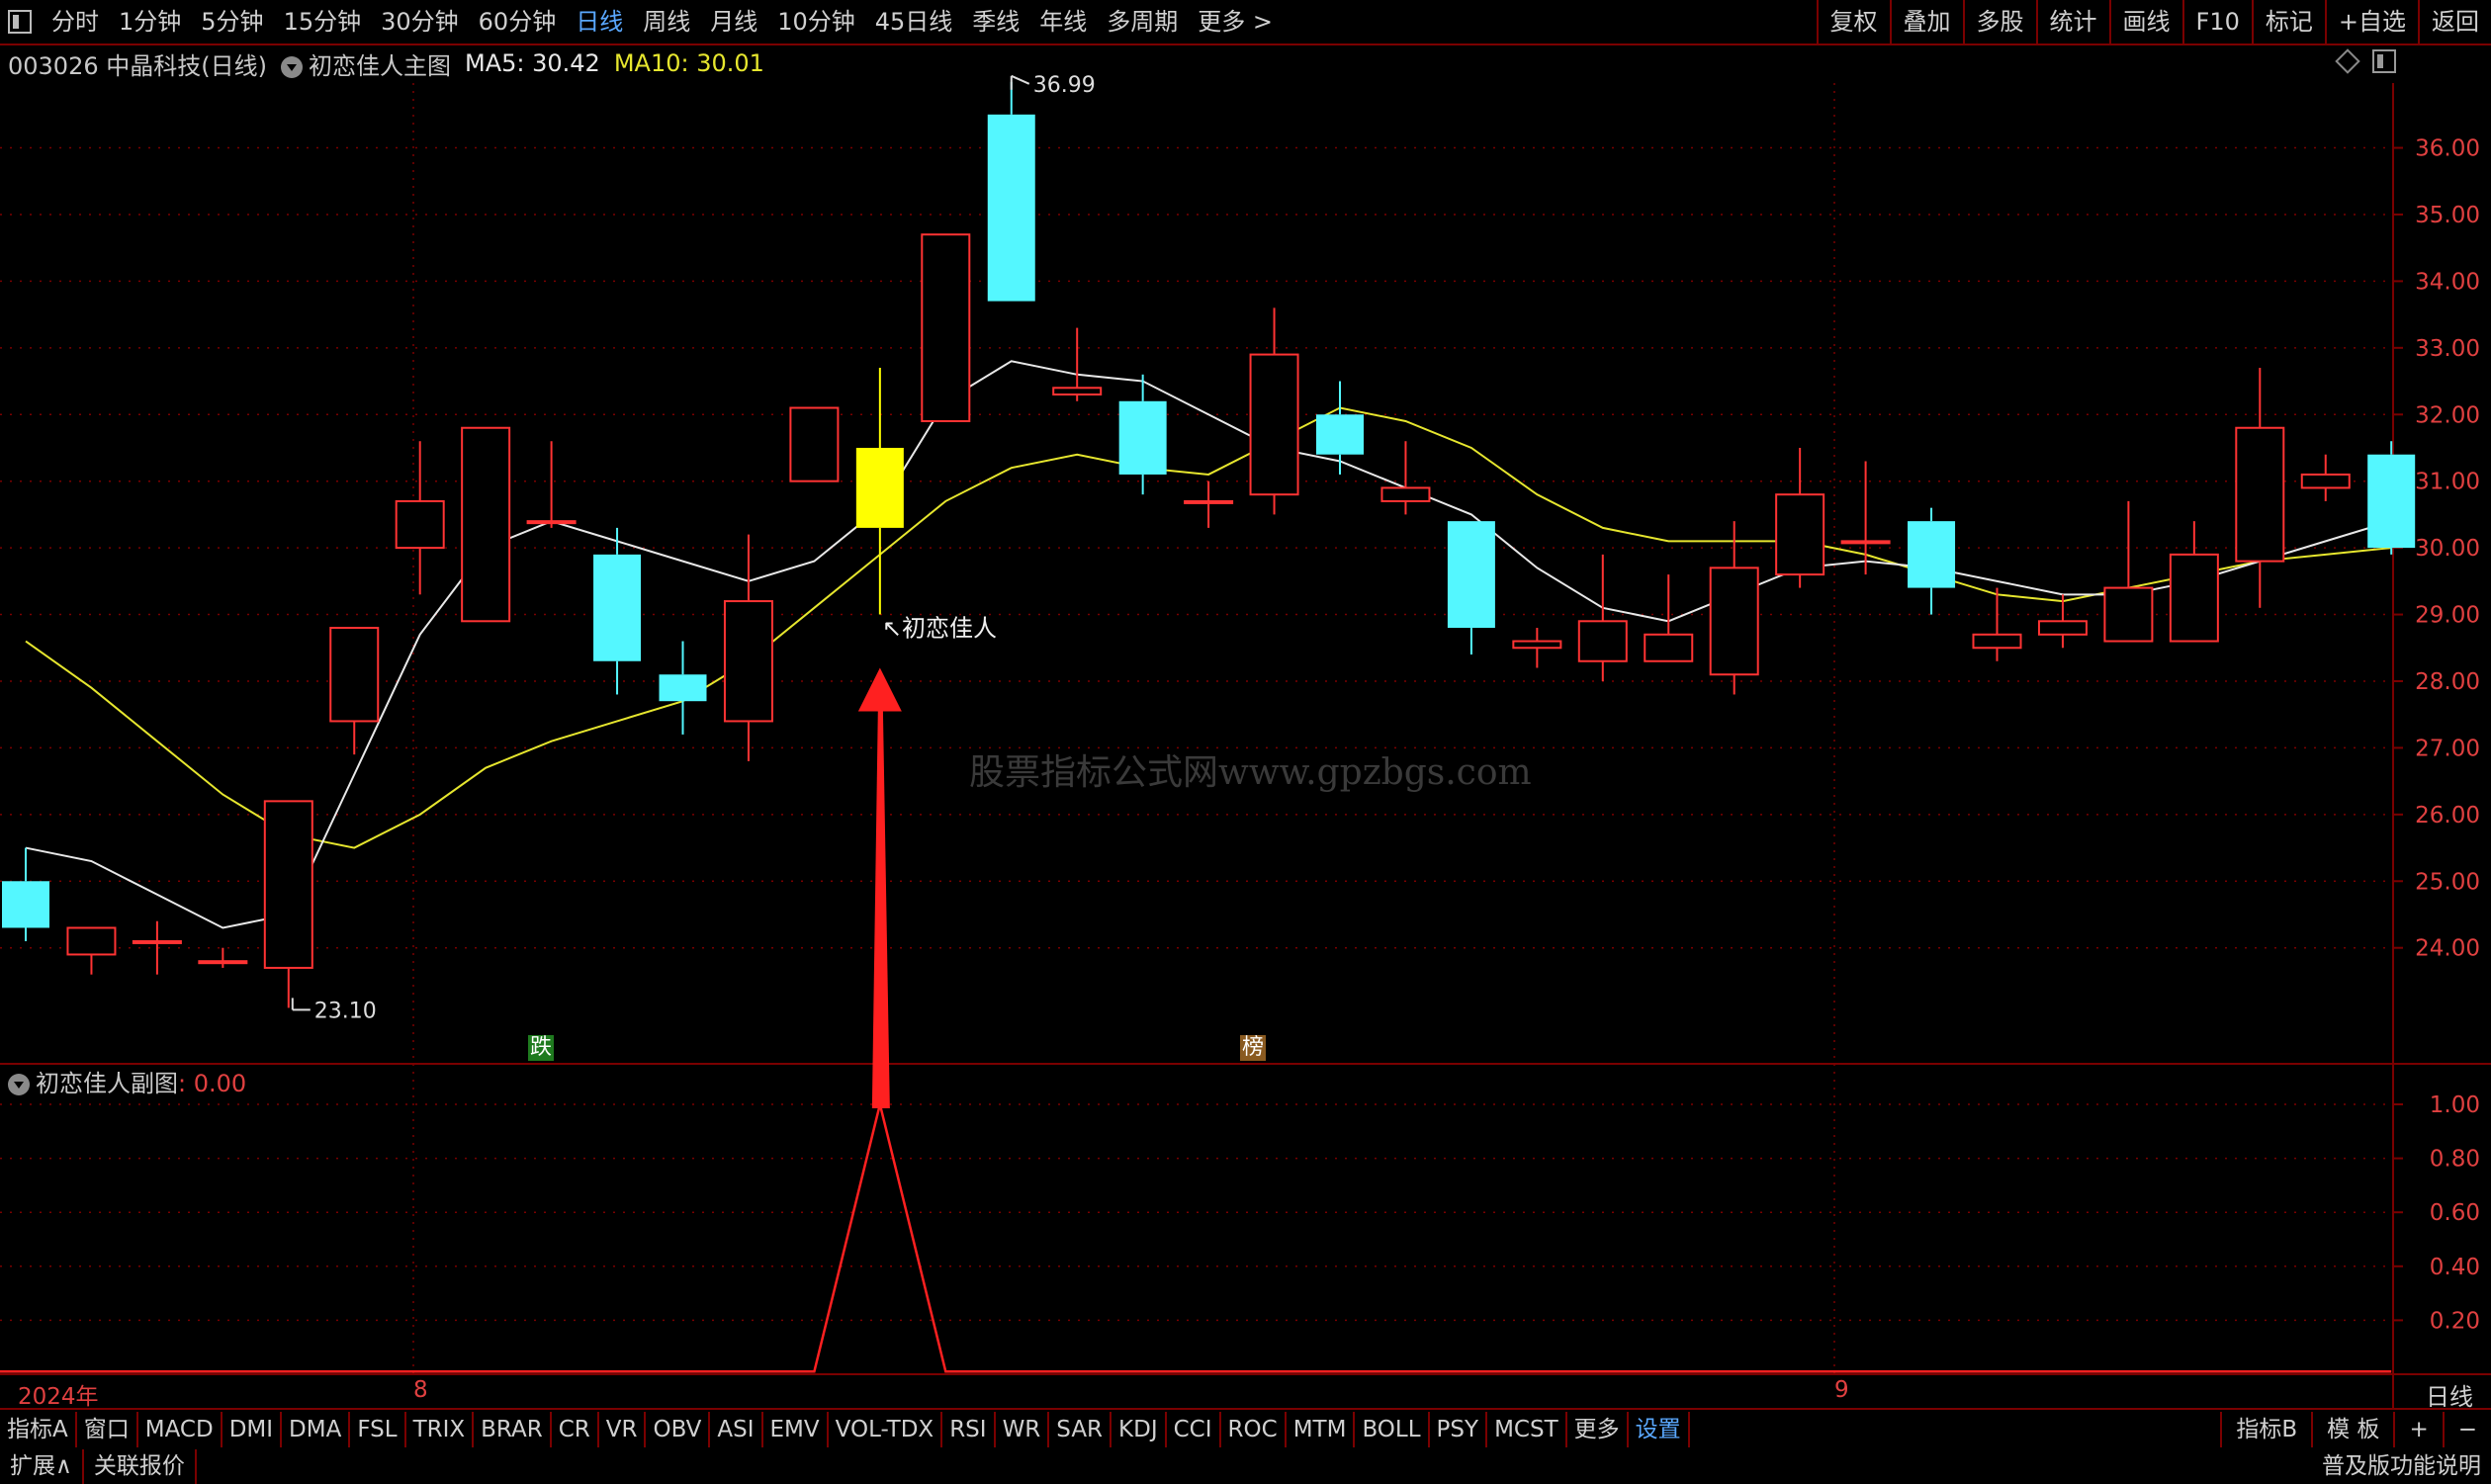 The image size is (2491, 1484). What do you see at coordinates (2352, 1430) in the screenshot?
I see `indicator-right-button: 模 板` at bounding box center [2352, 1430].